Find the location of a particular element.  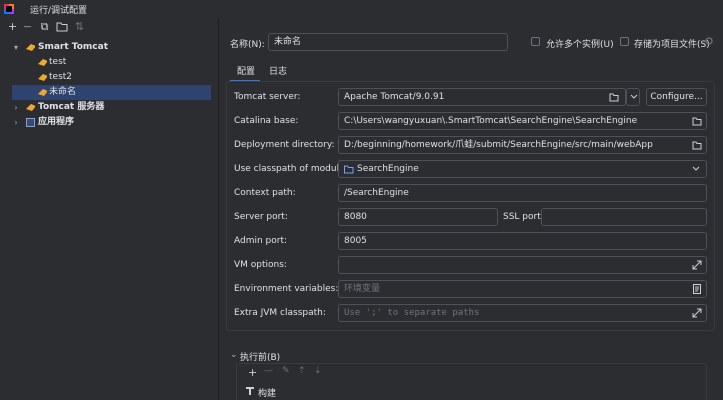

remove-task-icon: — is located at coordinates (268, 371).